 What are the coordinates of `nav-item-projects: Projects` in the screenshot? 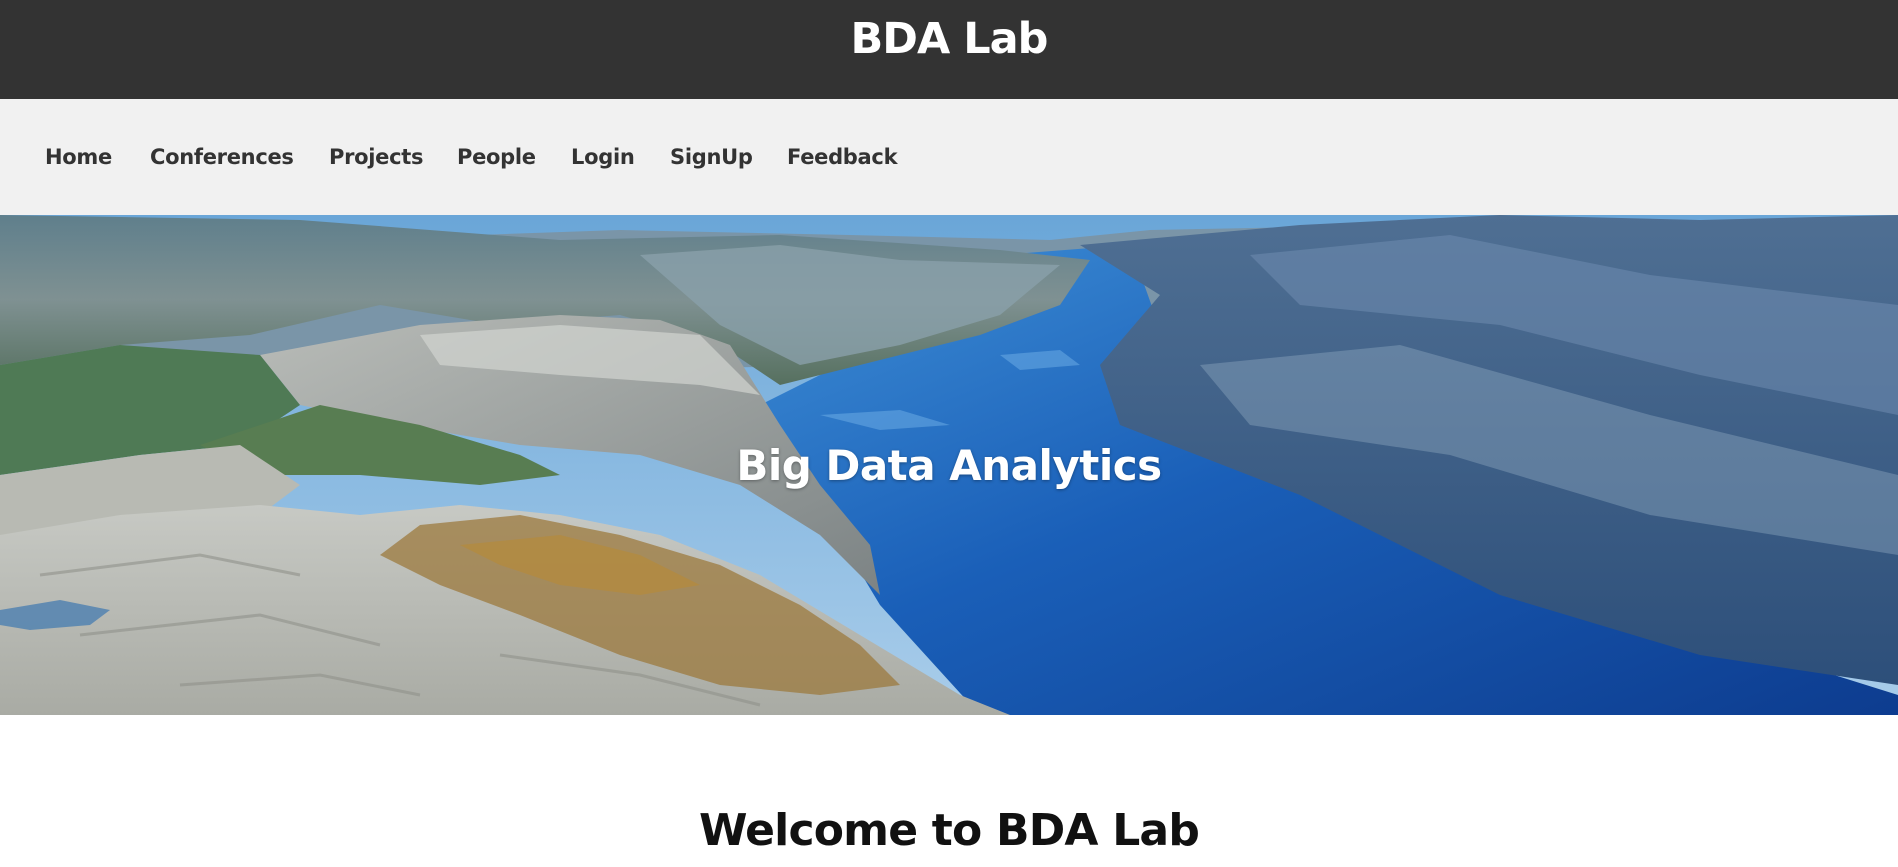 It's located at (376, 157).